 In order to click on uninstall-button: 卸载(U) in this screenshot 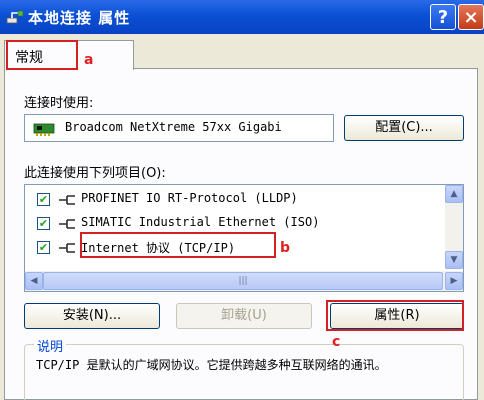, I will do `click(244, 316)`.